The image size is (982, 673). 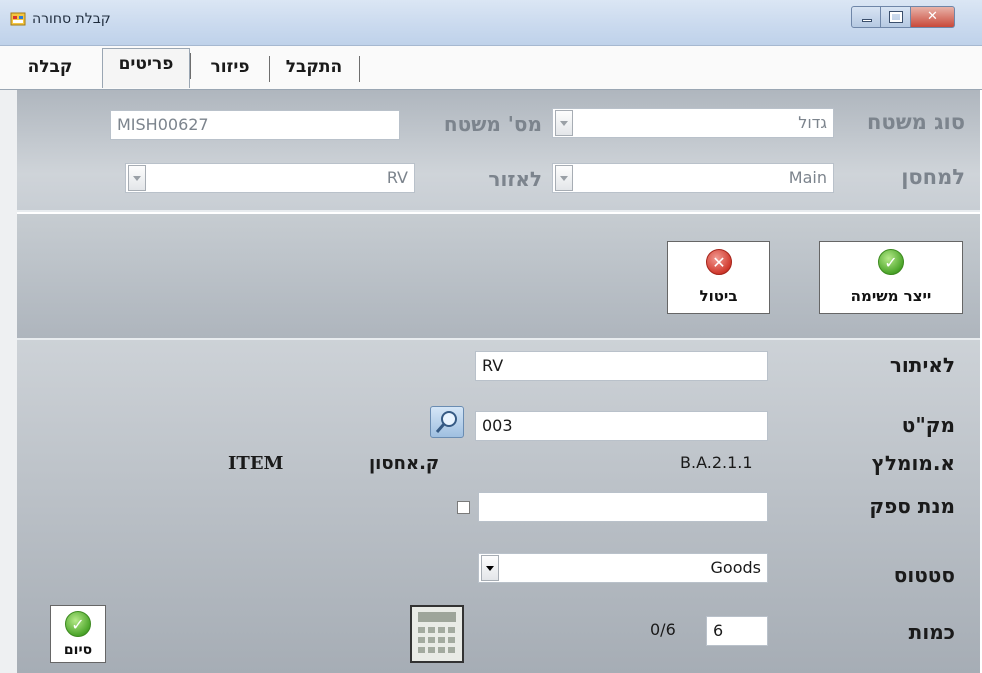 I want to click on supplier-batch-checkbox, so click(x=463, y=507).